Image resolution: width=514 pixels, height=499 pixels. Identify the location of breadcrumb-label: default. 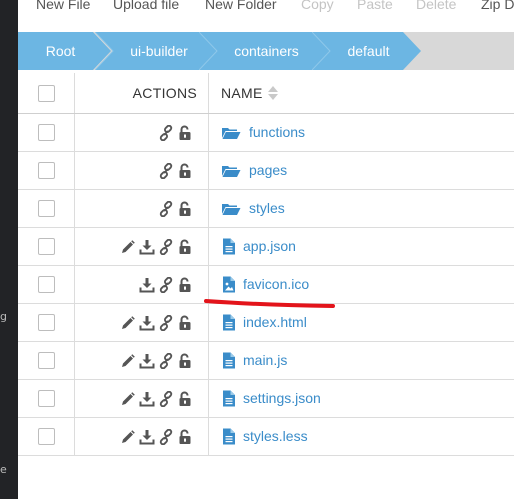
(368, 51).